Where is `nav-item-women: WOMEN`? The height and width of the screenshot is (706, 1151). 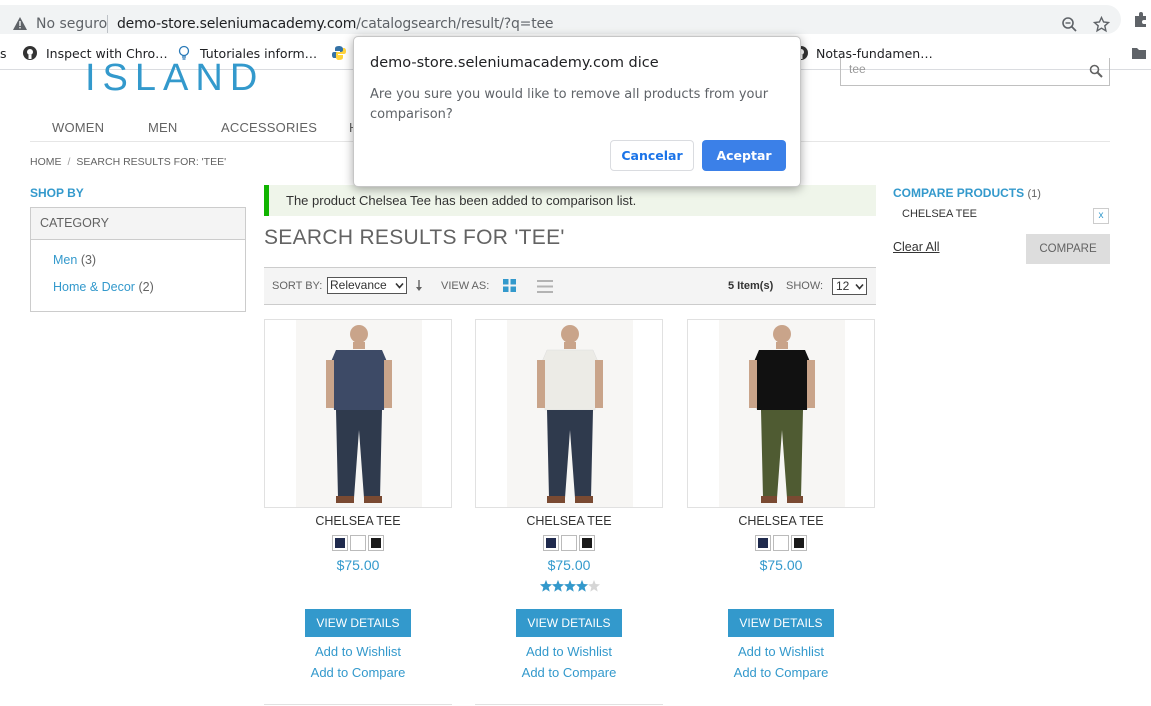 nav-item-women: WOMEN is located at coordinates (78, 127).